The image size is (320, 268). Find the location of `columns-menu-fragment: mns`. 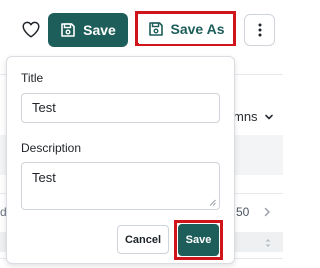

columns-menu-fragment: mns is located at coordinates (245, 116).